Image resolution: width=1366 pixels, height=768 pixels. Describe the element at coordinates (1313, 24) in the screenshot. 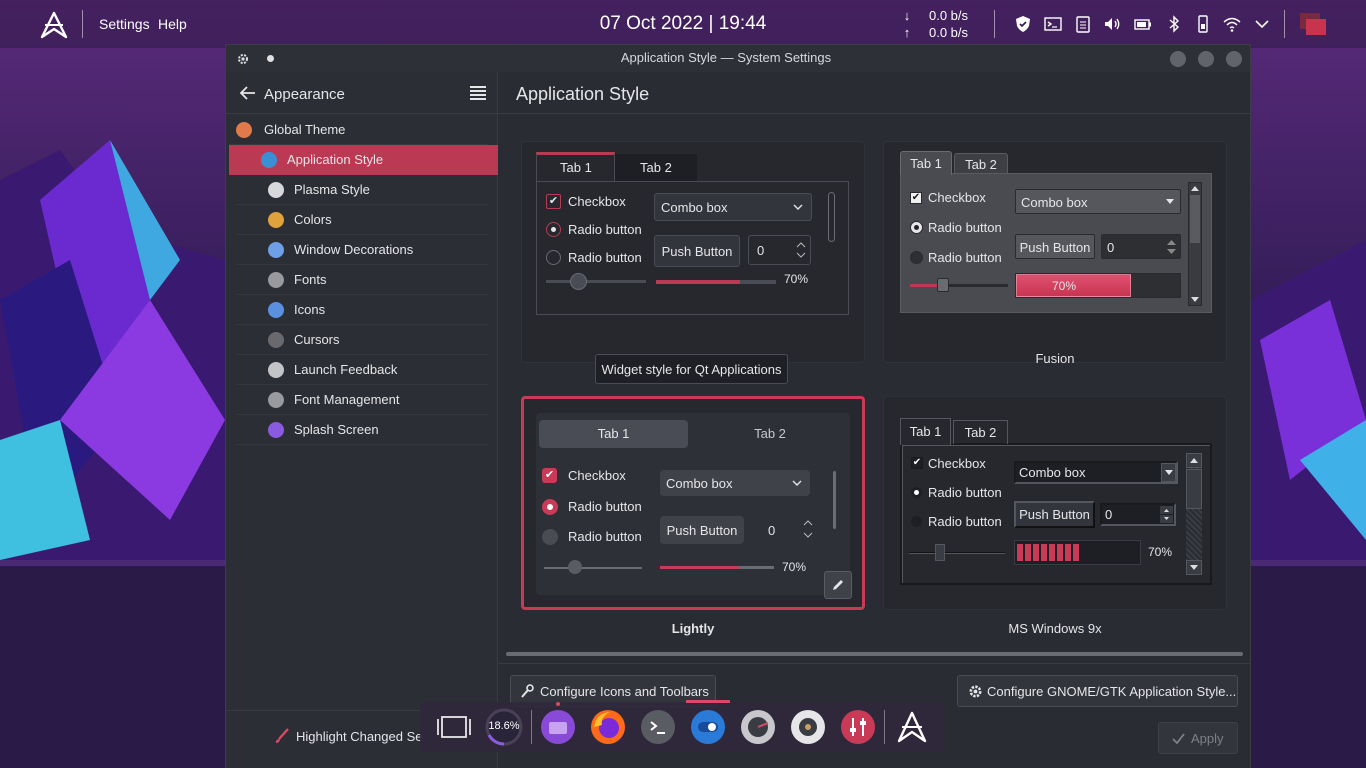

I see `show-desktop-icon` at that location.